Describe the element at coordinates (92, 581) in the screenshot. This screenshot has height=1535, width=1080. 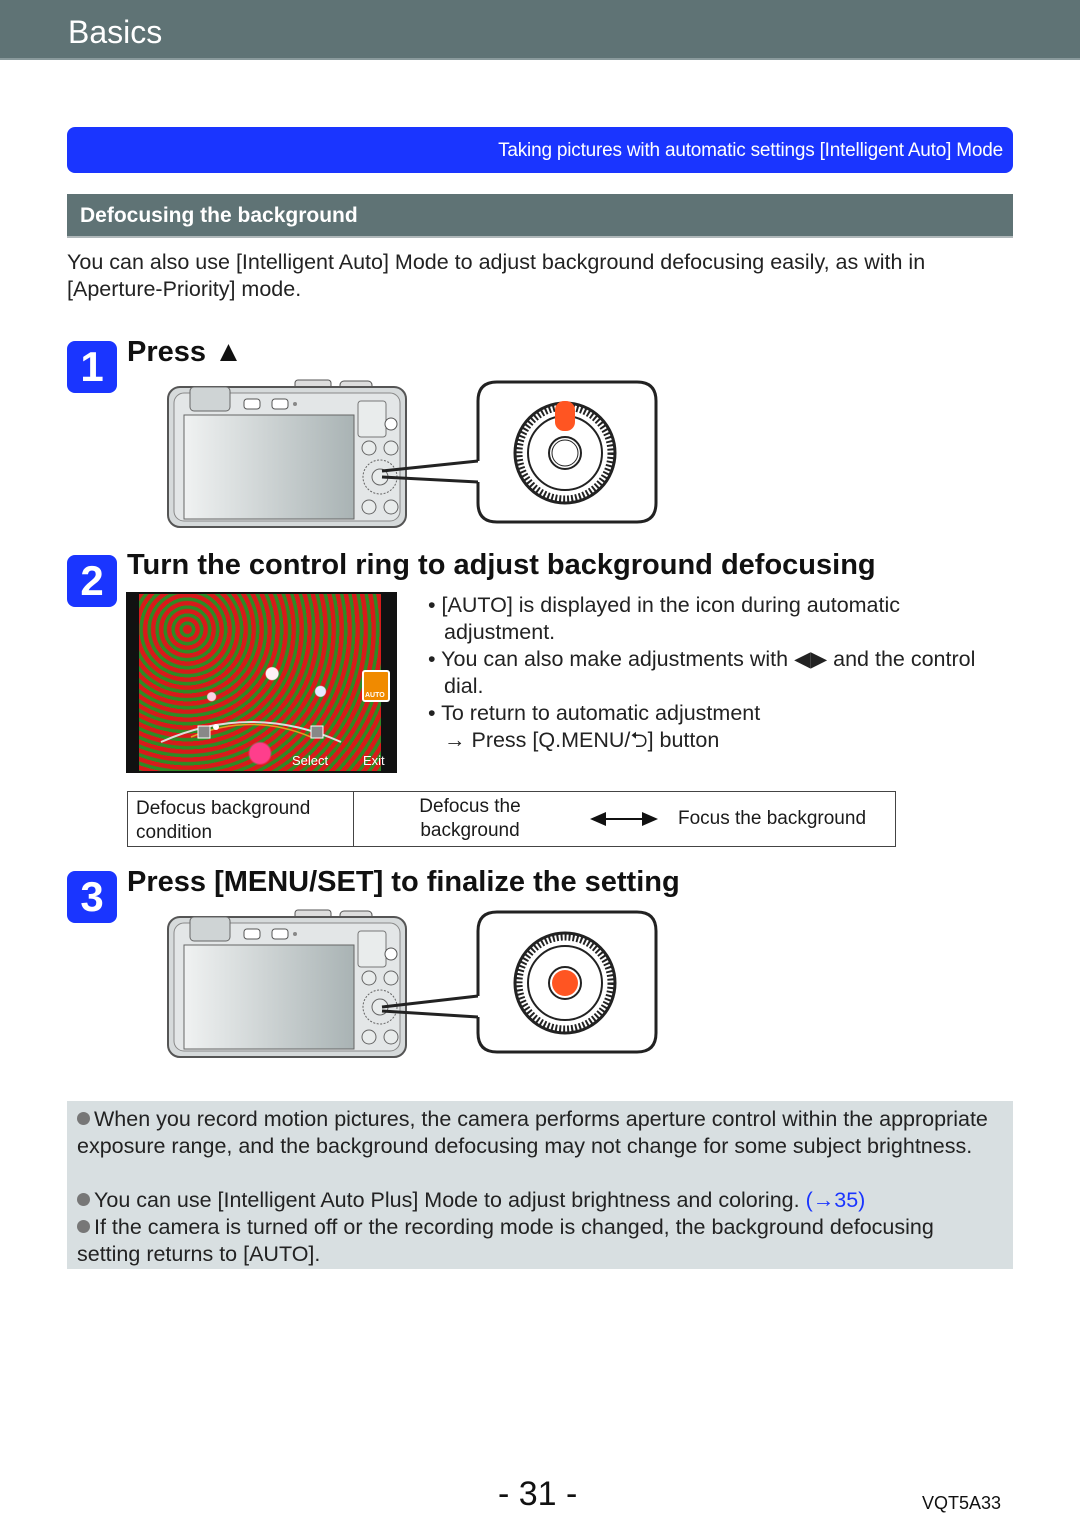
I see `step-2-badge: 2` at that location.